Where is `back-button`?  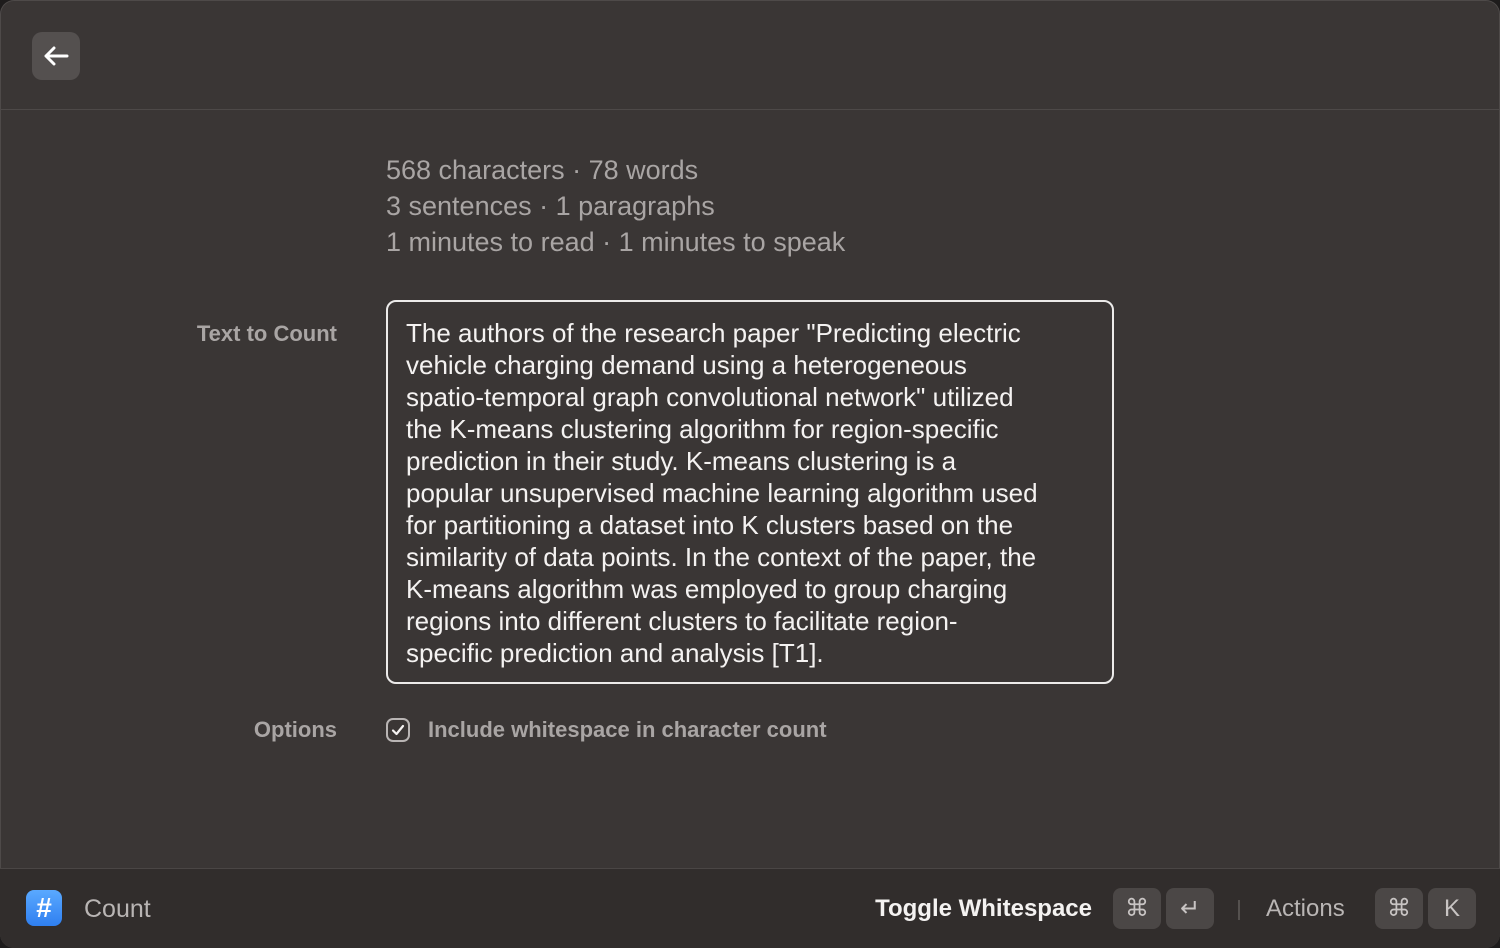
back-button is located at coordinates (56, 56).